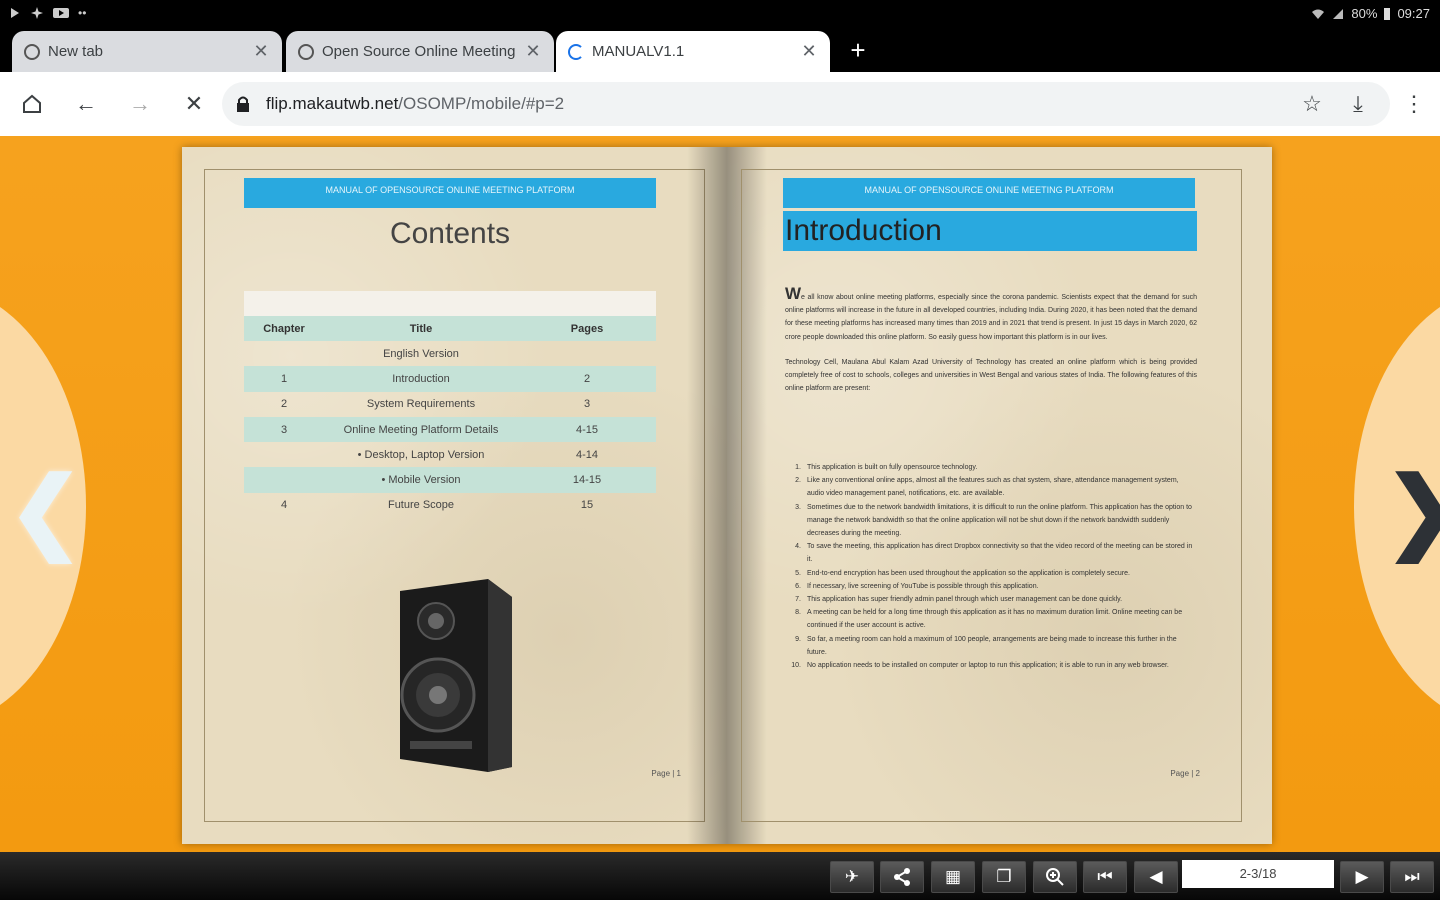 This screenshot has width=1440, height=900. Describe the element at coordinates (1258, 874) in the screenshot. I see `page-number-input: 2-3/18` at that location.